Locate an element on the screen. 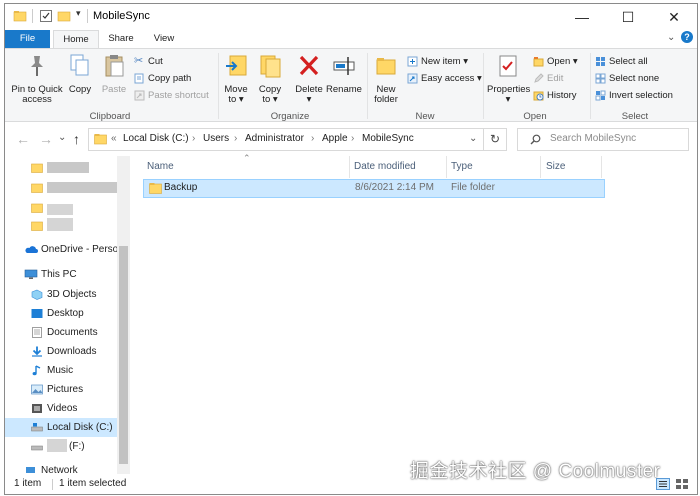 The image size is (700, 496). breadcrumb-administrator: Administrator is located at coordinates (274, 138).